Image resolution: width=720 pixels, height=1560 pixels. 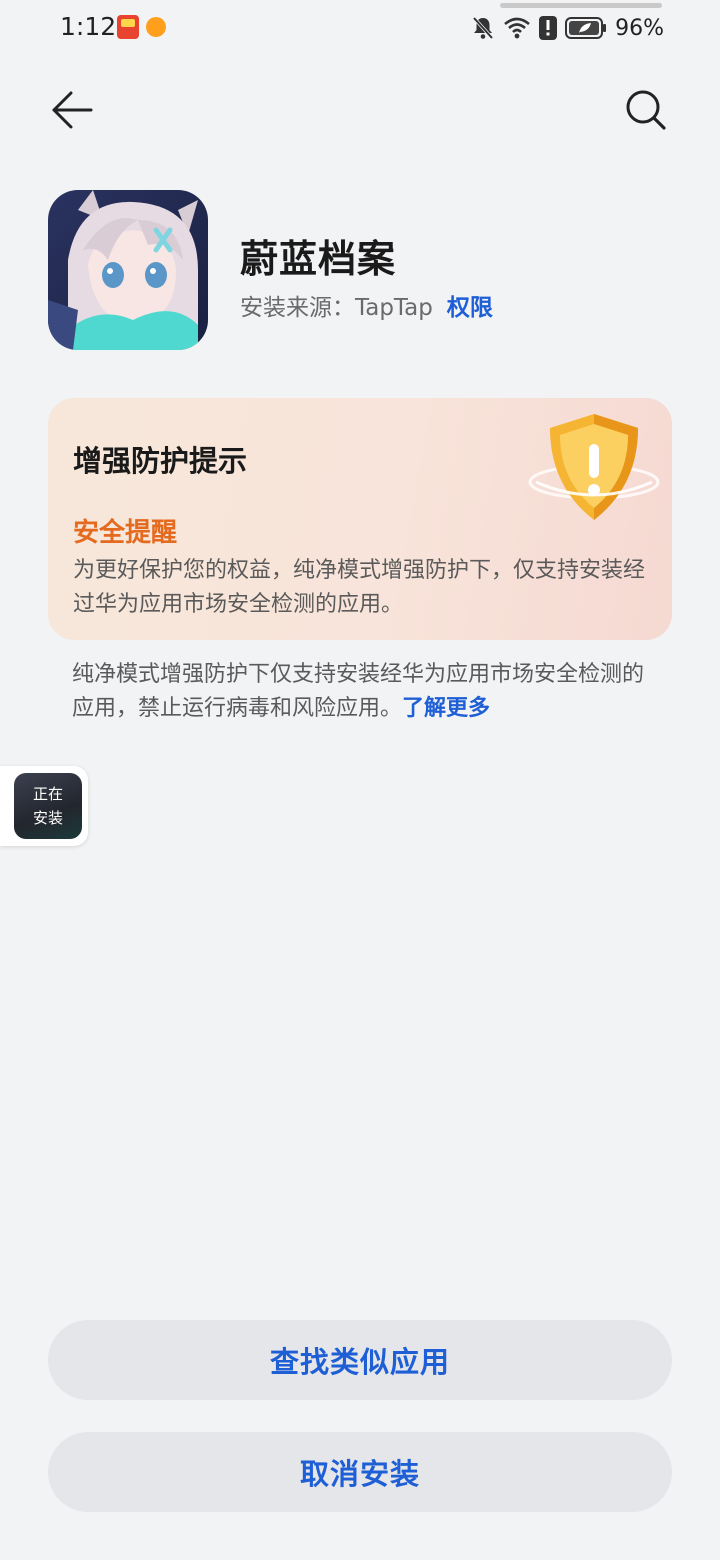 What do you see at coordinates (160, 461) in the screenshot?
I see `warning-title: 增强防护提示` at bounding box center [160, 461].